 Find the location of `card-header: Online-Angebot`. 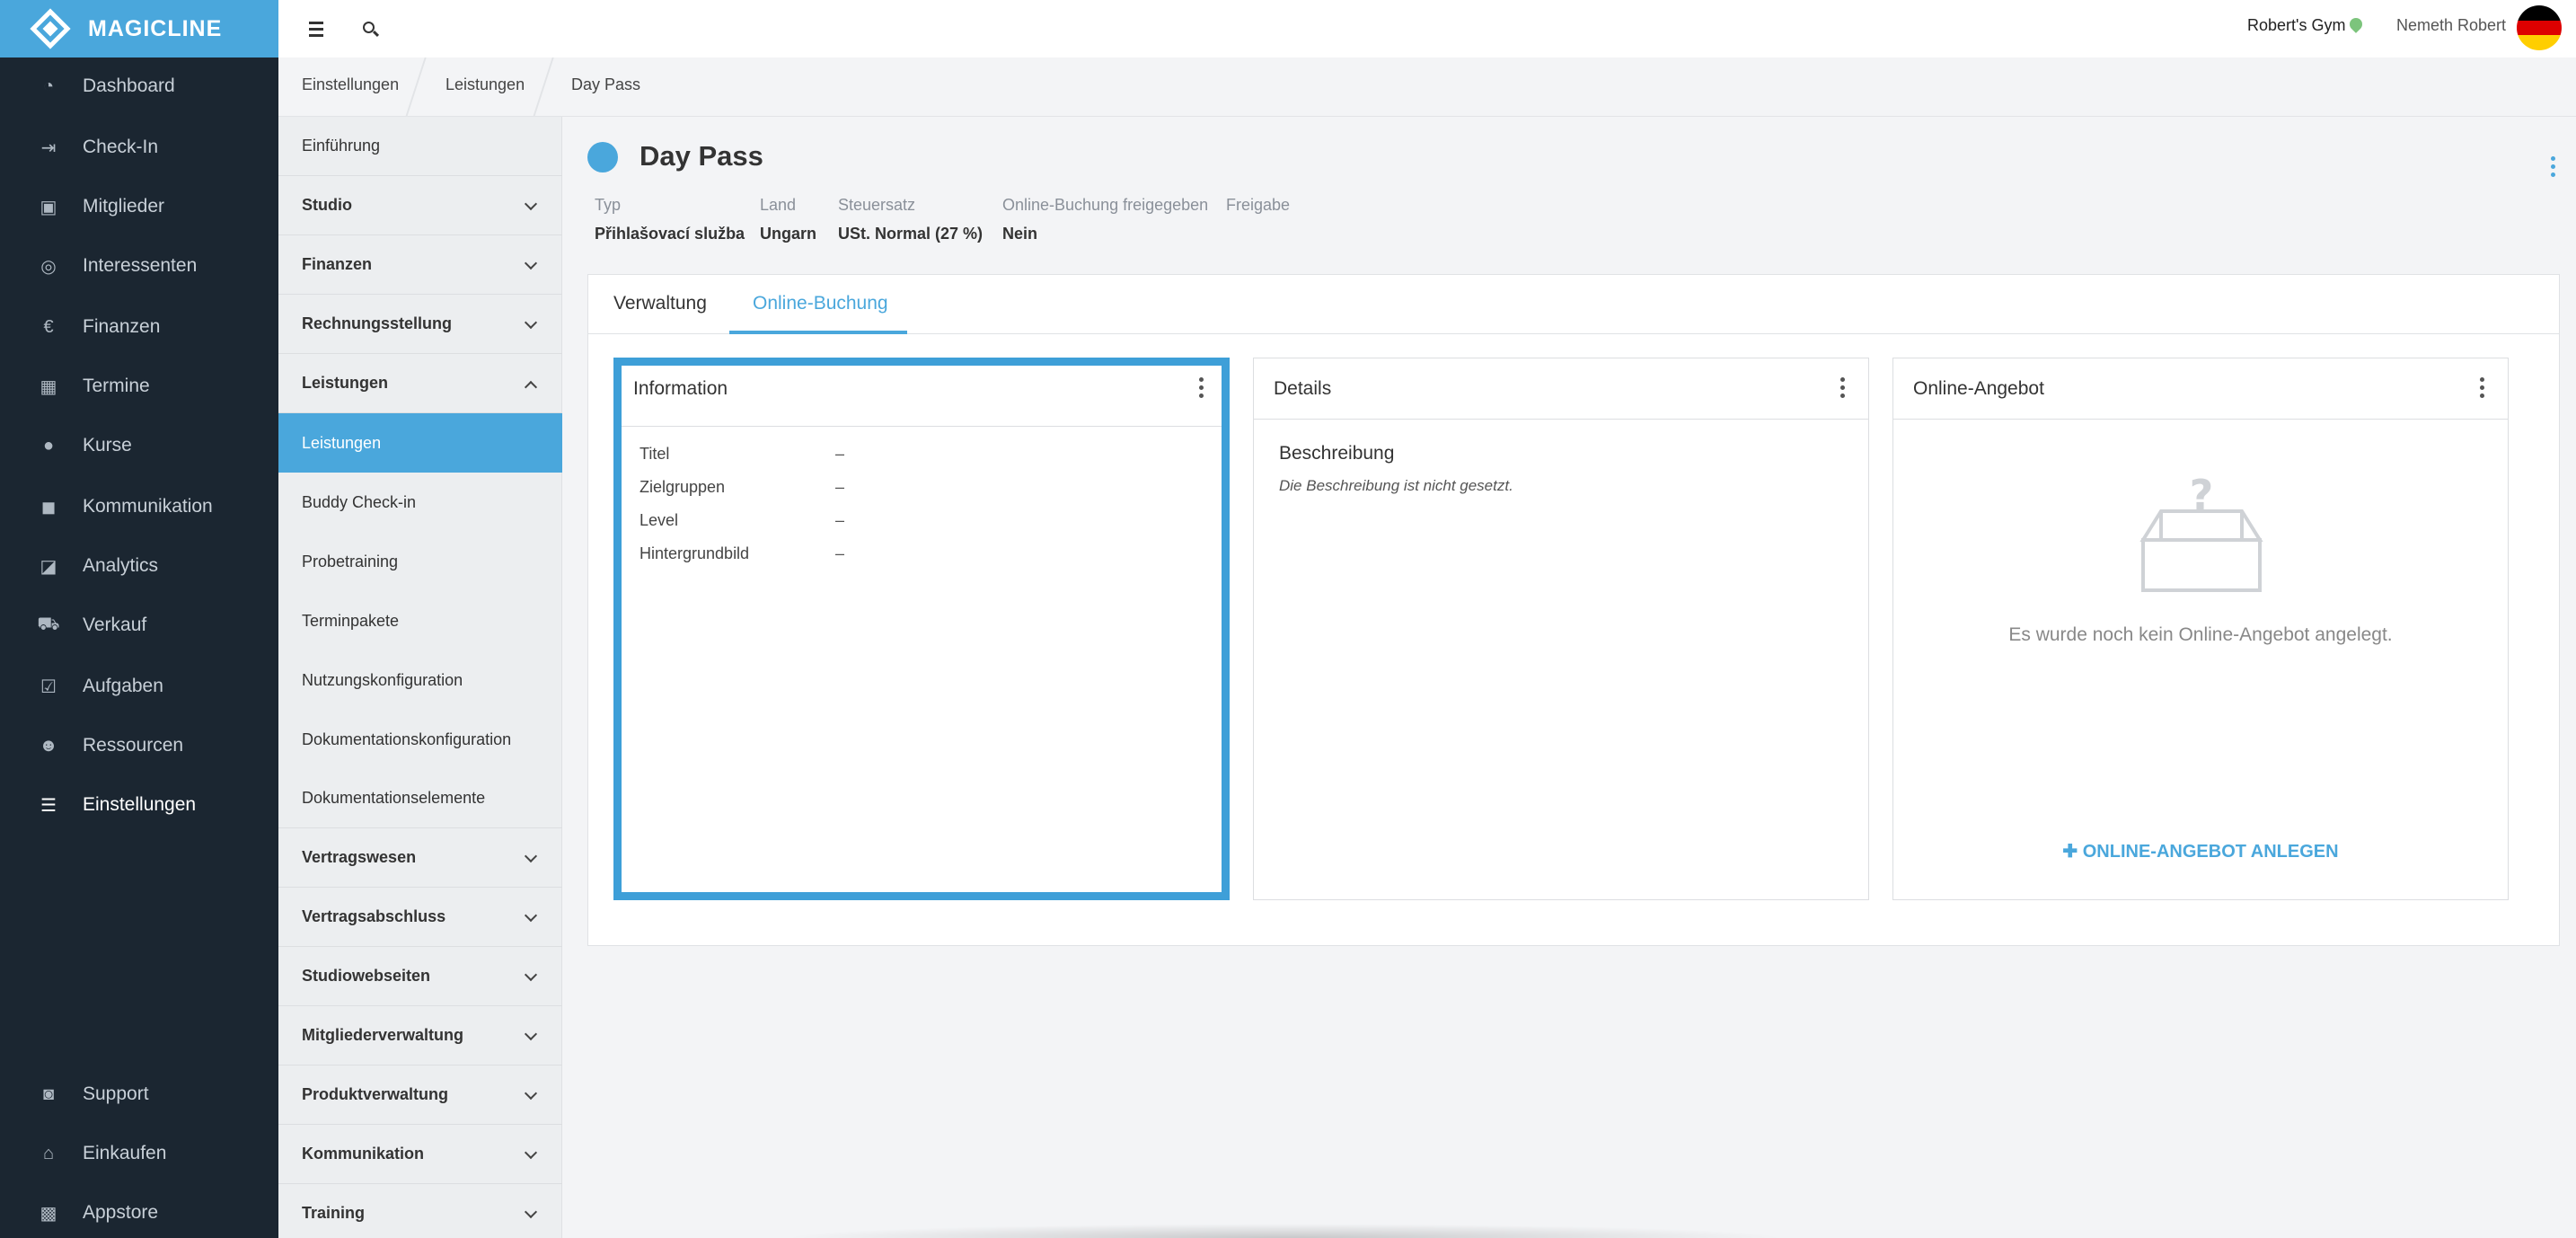

card-header: Online-Angebot is located at coordinates (2200, 389).